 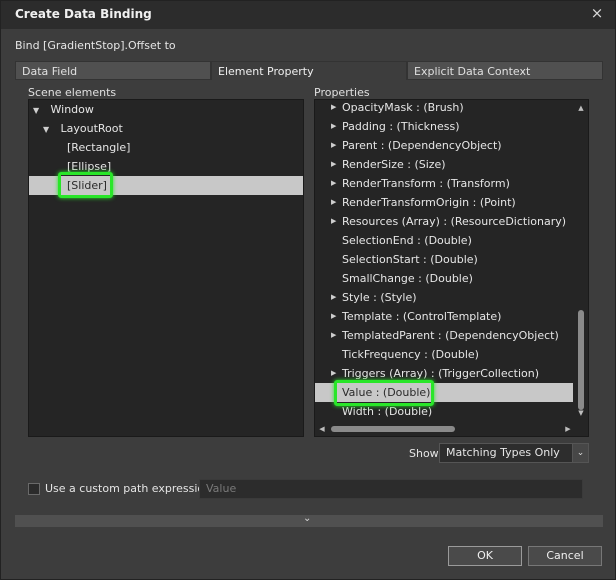 What do you see at coordinates (309, 71) in the screenshot?
I see `tab-element-property: Element Property` at bounding box center [309, 71].